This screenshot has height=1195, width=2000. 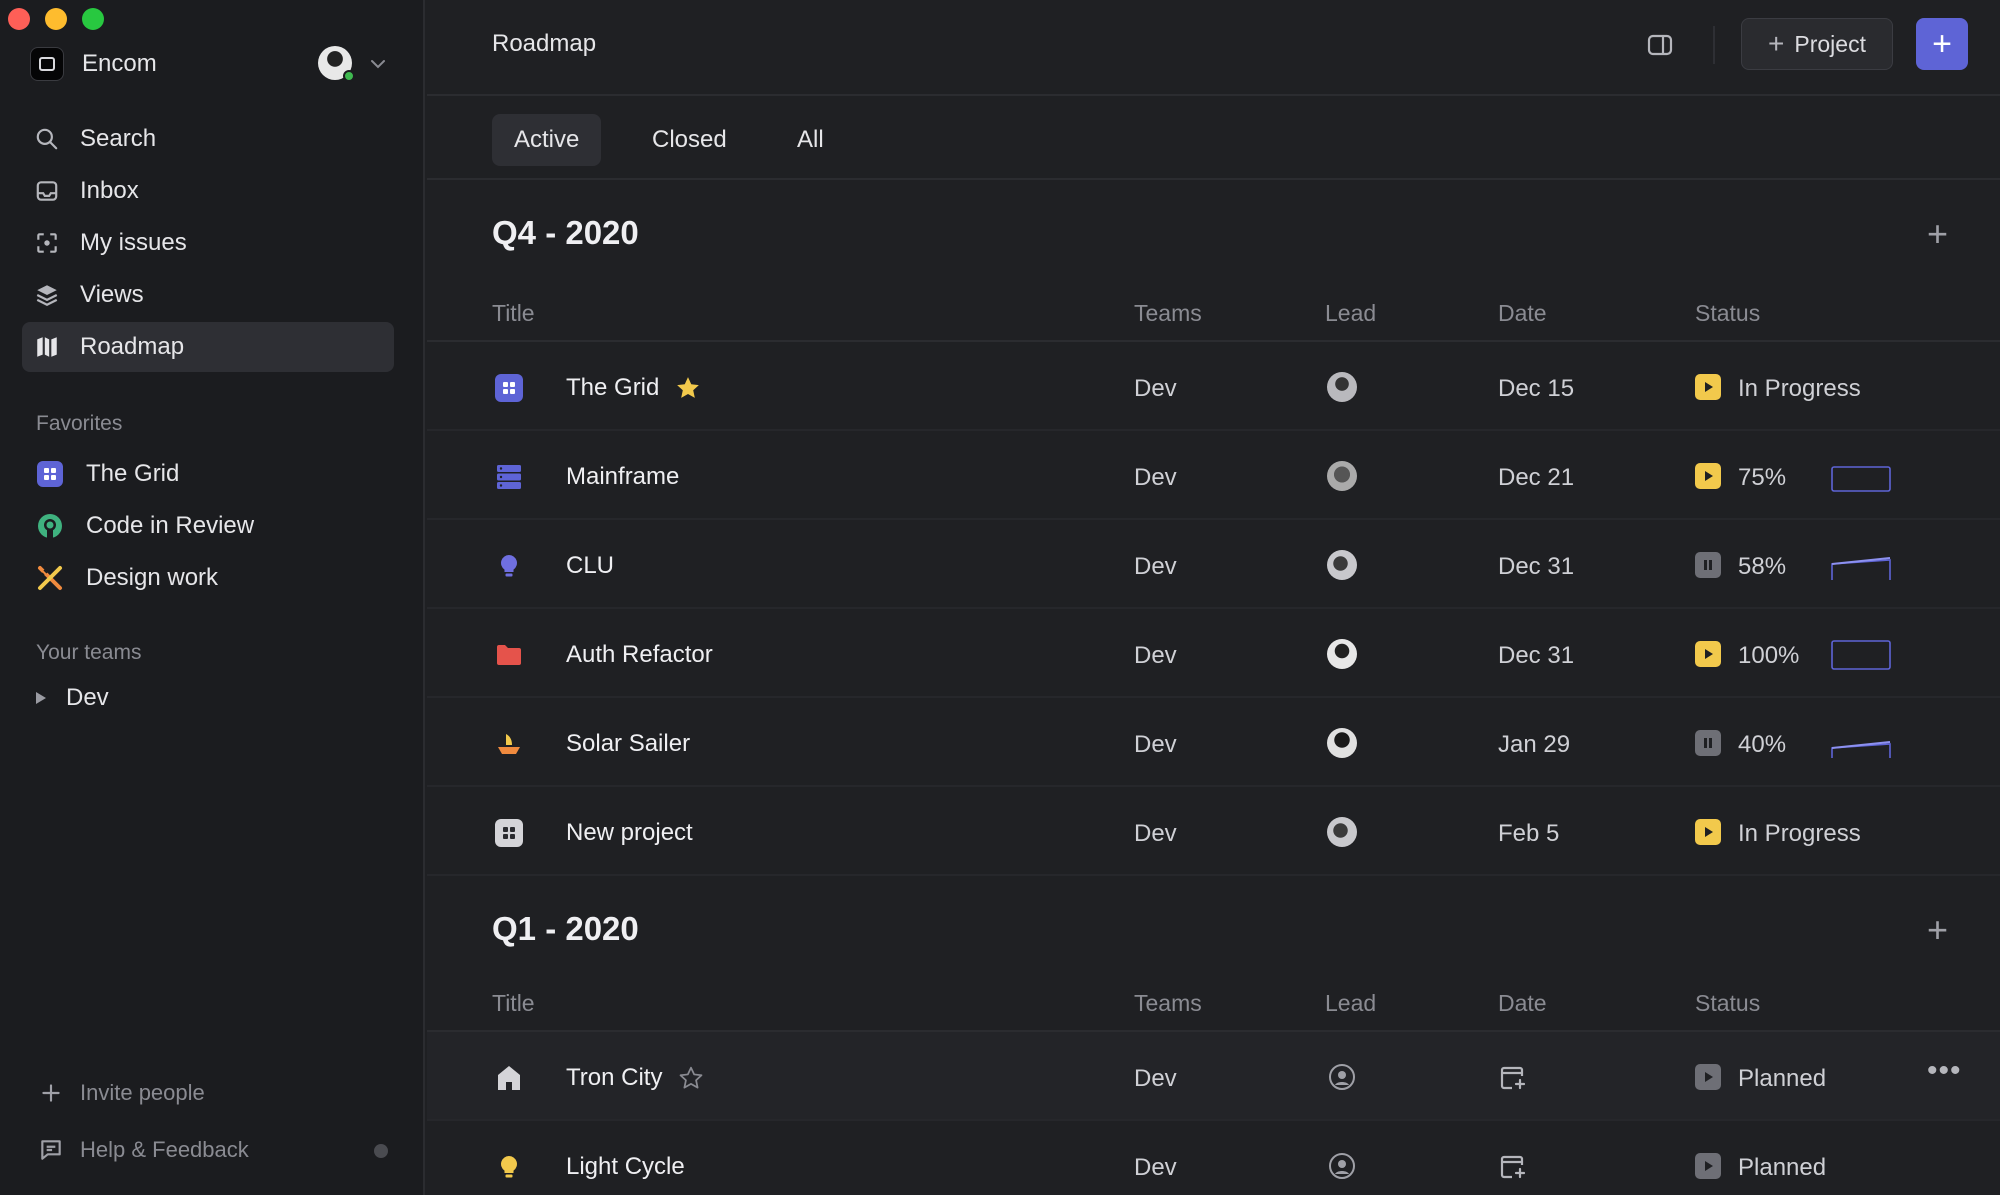 What do you see at coordinates (133, 473) in the screenshot?
I see `favorite-item-label: The Grid` at bounding box center [133, 473].